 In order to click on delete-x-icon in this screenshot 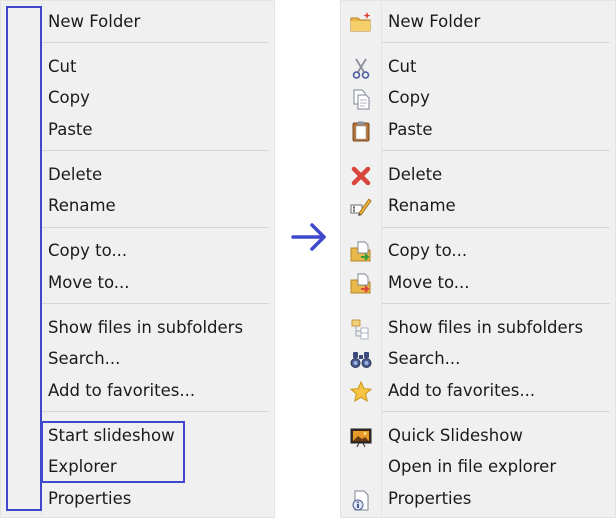, I will do `click(361, 176)`.